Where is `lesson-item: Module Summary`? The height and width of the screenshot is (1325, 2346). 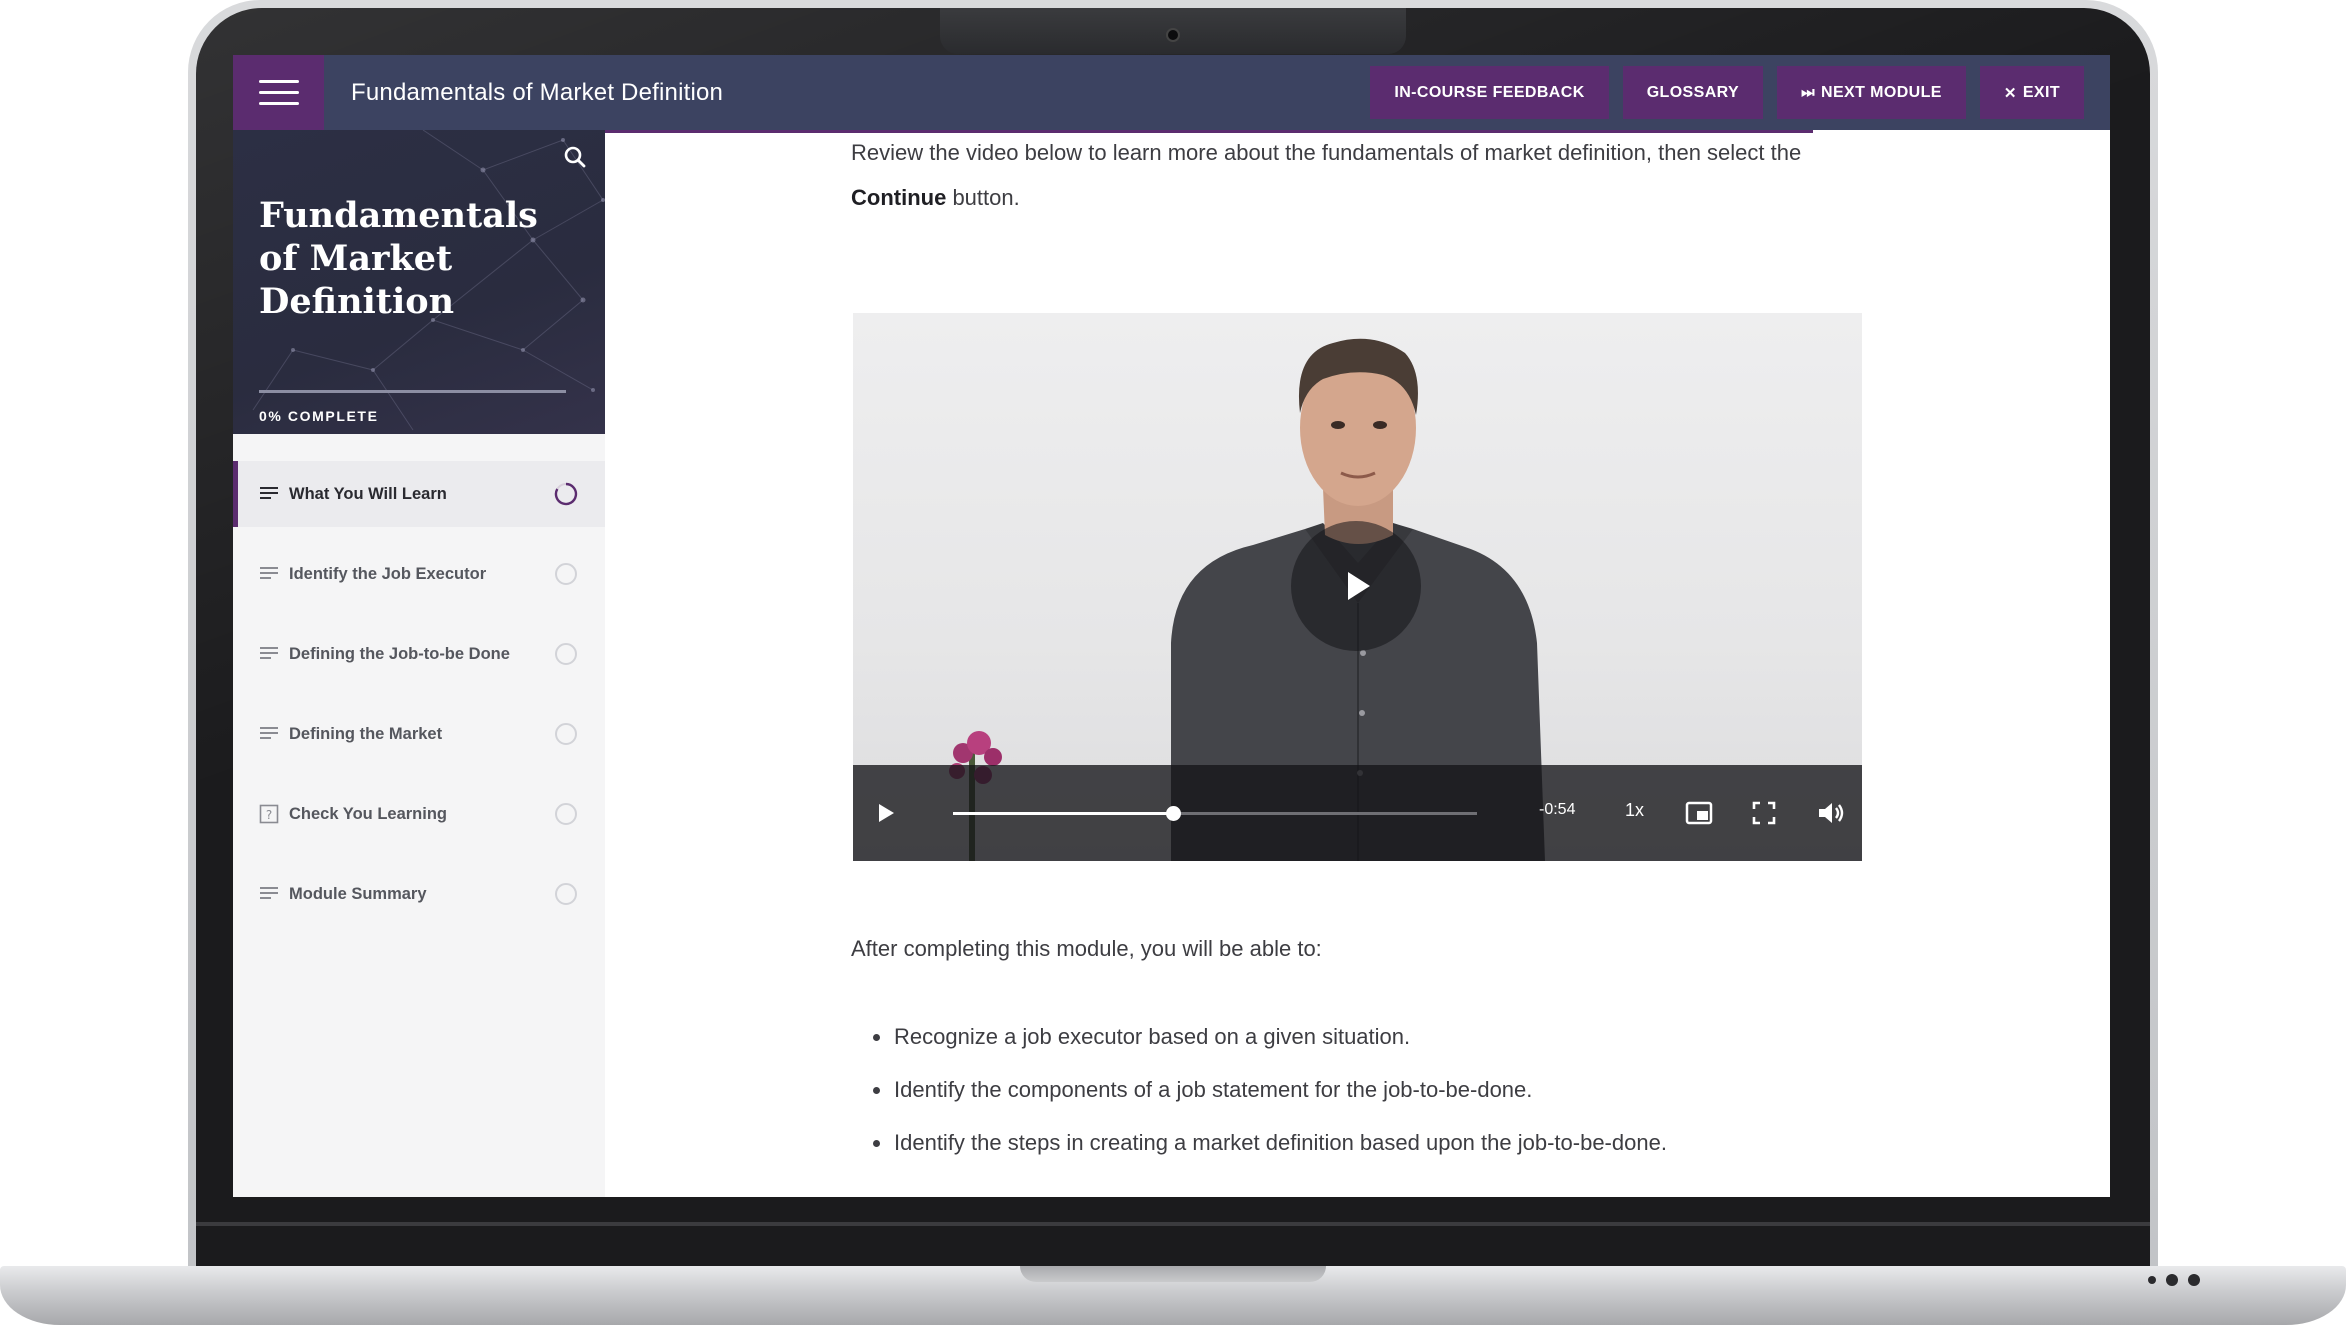 lesson-item: Module Summary is located at coordinates (419, 894).